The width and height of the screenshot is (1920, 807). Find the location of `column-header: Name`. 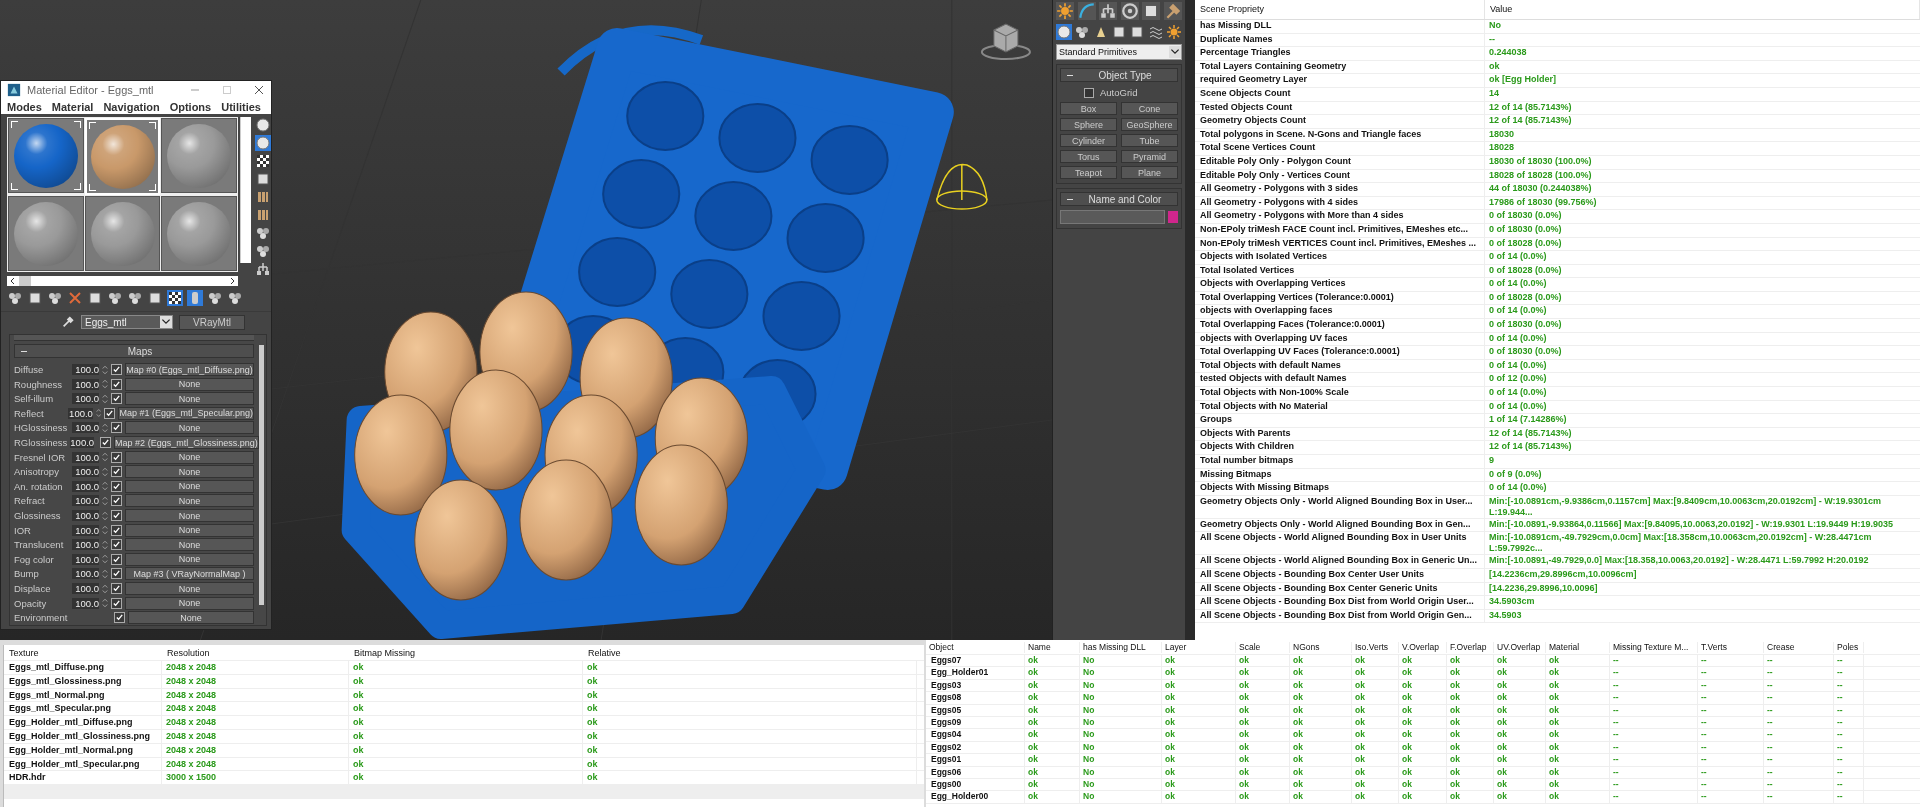

column-header: Name is located at coordinates (1052, 647).